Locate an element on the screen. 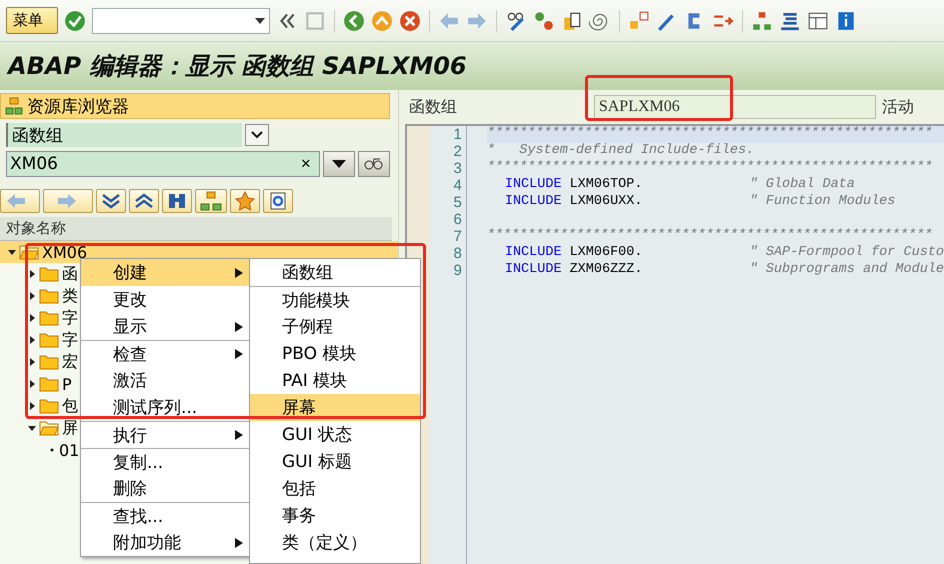 The width and height of the screenshot is (944, 564). window-title: ABAP 编辑器：显示 函数组 SAPLXM06 is located at coordinates (472, 66).